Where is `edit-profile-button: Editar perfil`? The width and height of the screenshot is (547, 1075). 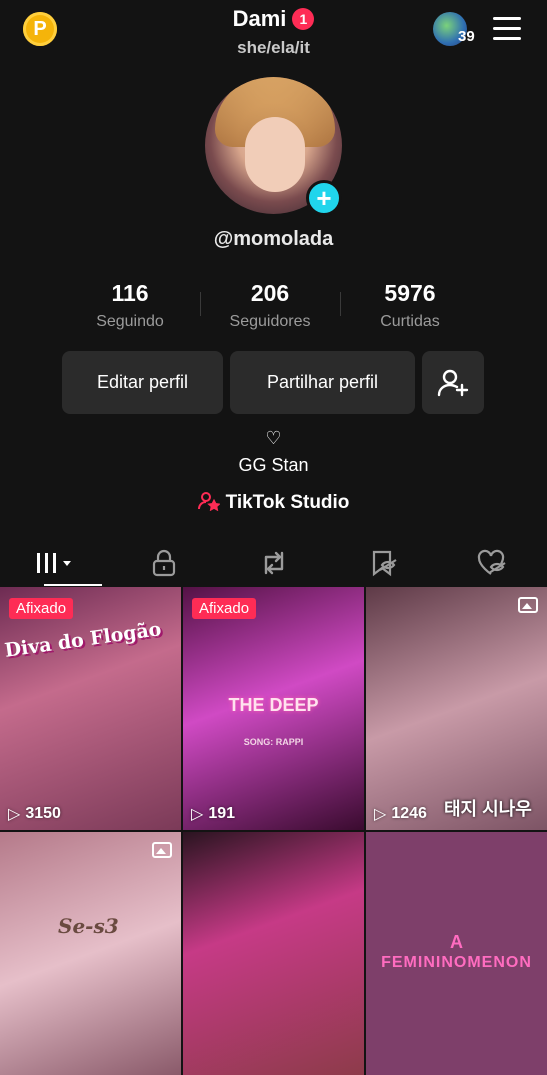 edit-profile-button: Editar perfil is located at coordinates (142, 382).